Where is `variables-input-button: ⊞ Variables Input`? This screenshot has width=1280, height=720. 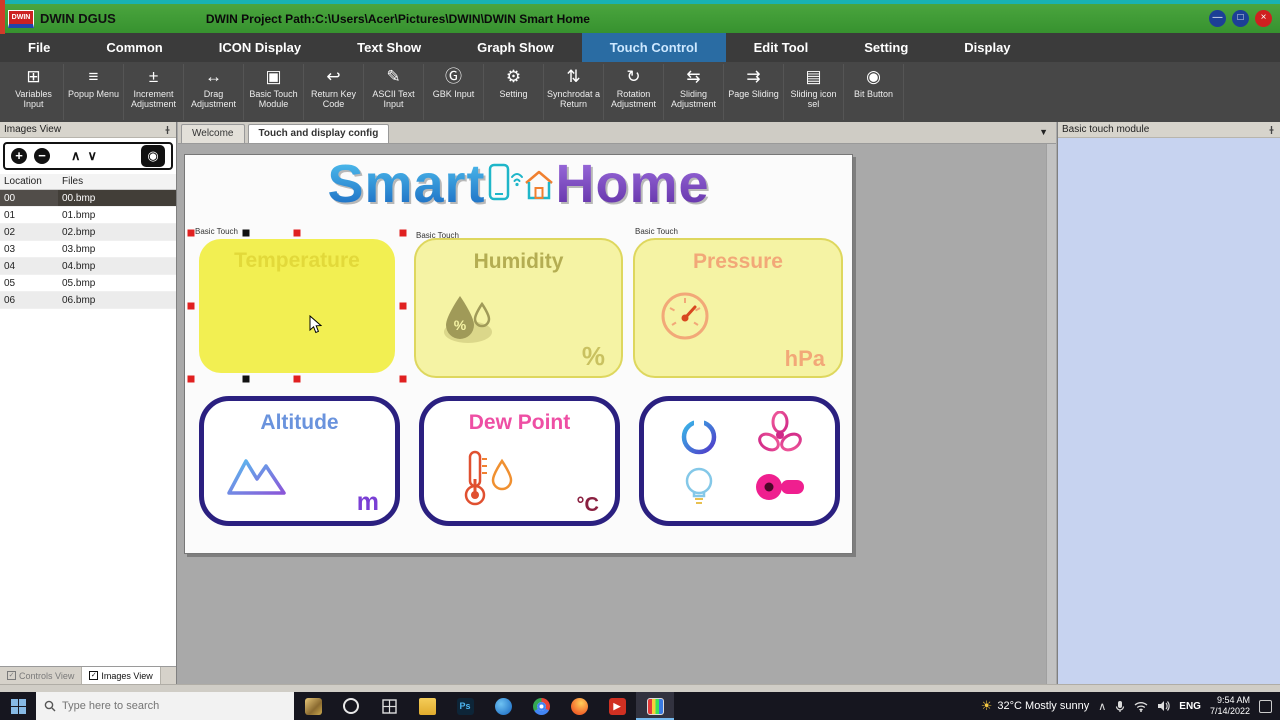 variables-input-button: ⊞ Variables Input is located at coordinates (34, 92).